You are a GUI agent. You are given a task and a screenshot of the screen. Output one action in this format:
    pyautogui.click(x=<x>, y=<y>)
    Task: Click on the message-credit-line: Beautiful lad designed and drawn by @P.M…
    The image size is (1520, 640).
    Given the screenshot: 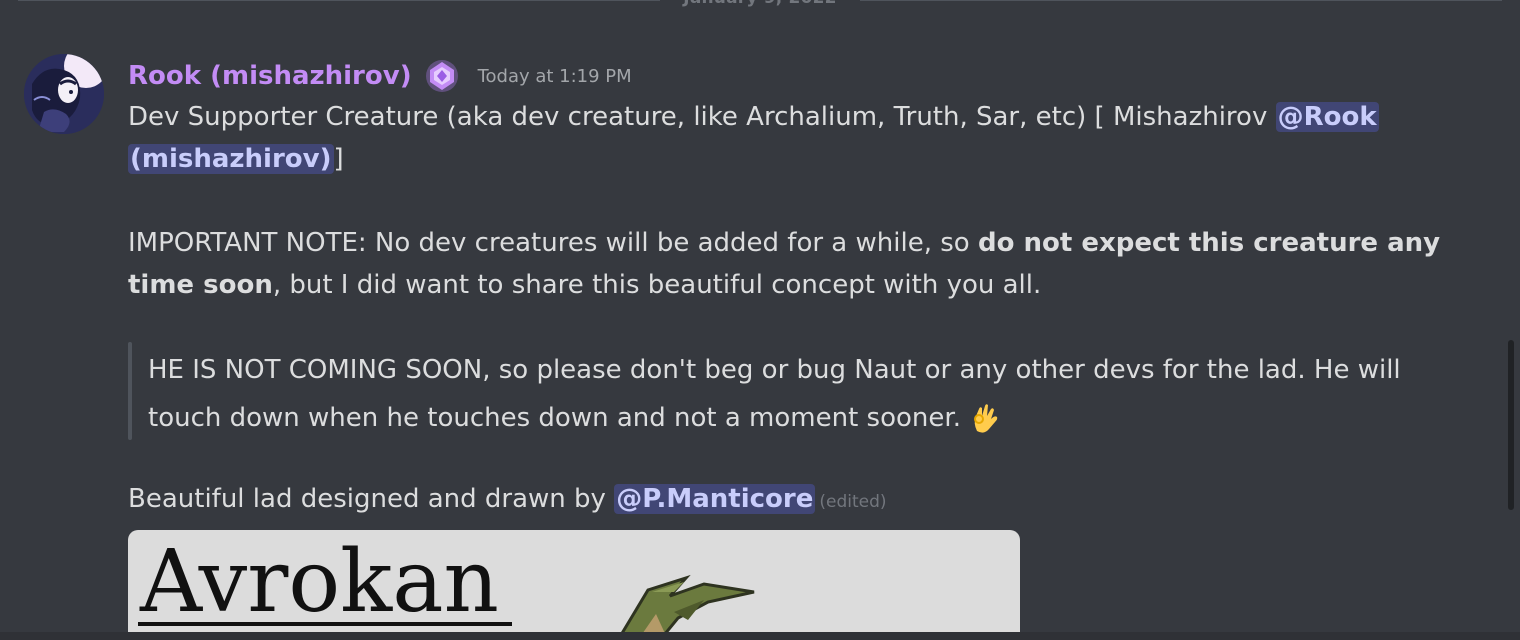 What is the action you would take?
    pyautogui.click(x=788, y=500)
    